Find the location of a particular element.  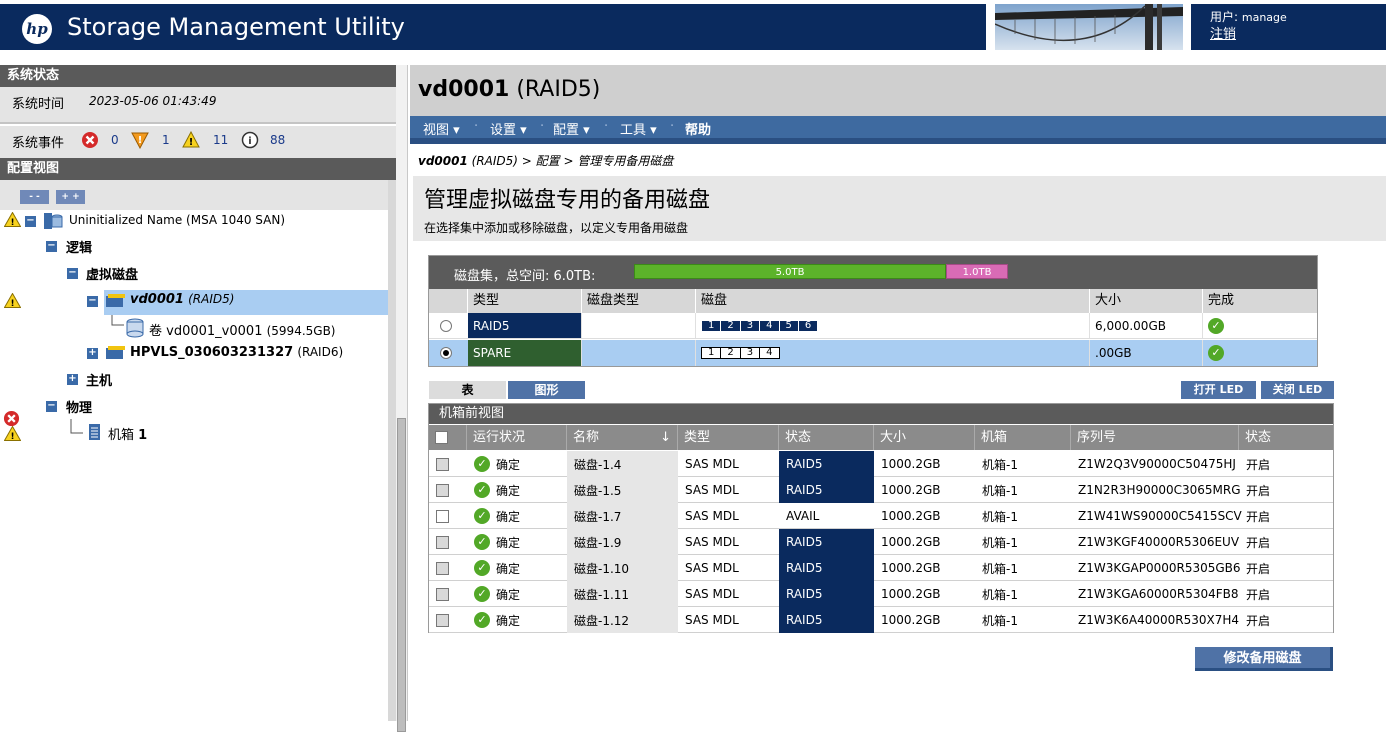

modify-spares-button: 修改备用磁盘 is located at coordinates (1264, 659).